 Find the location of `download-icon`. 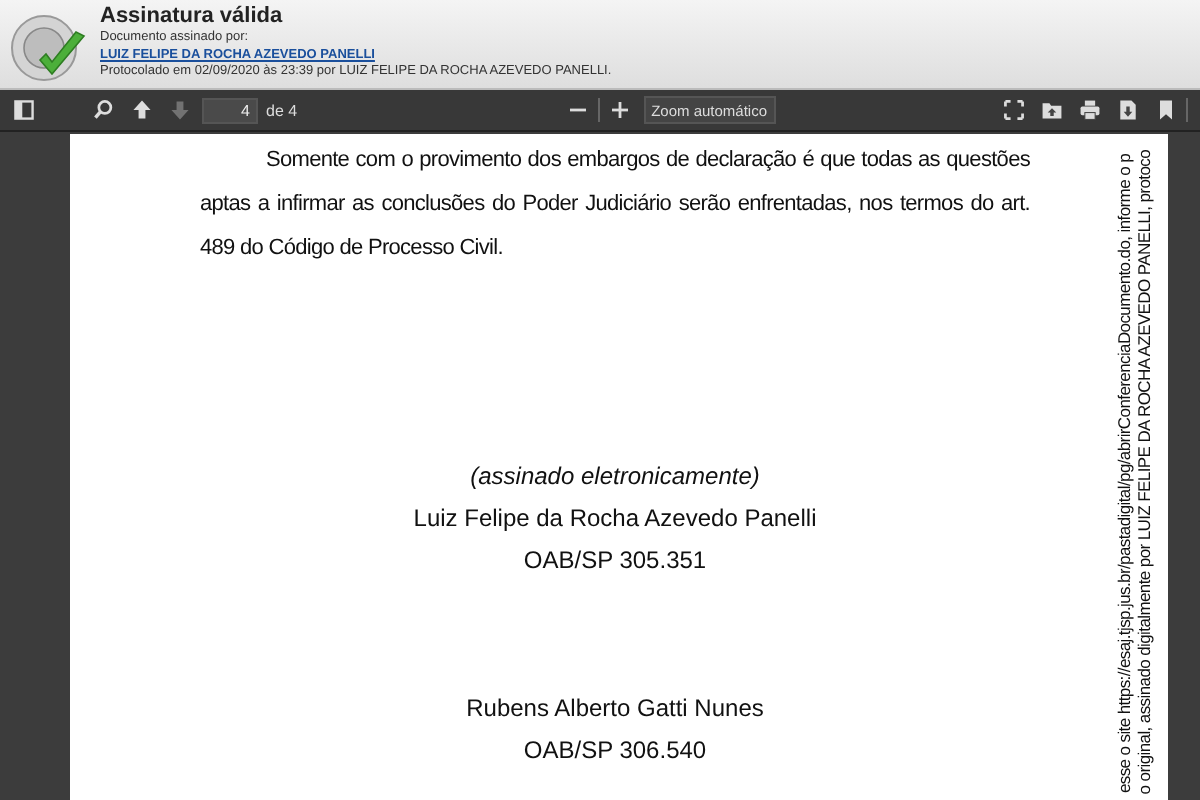

download-icon is located at coordinates (1128, 110).